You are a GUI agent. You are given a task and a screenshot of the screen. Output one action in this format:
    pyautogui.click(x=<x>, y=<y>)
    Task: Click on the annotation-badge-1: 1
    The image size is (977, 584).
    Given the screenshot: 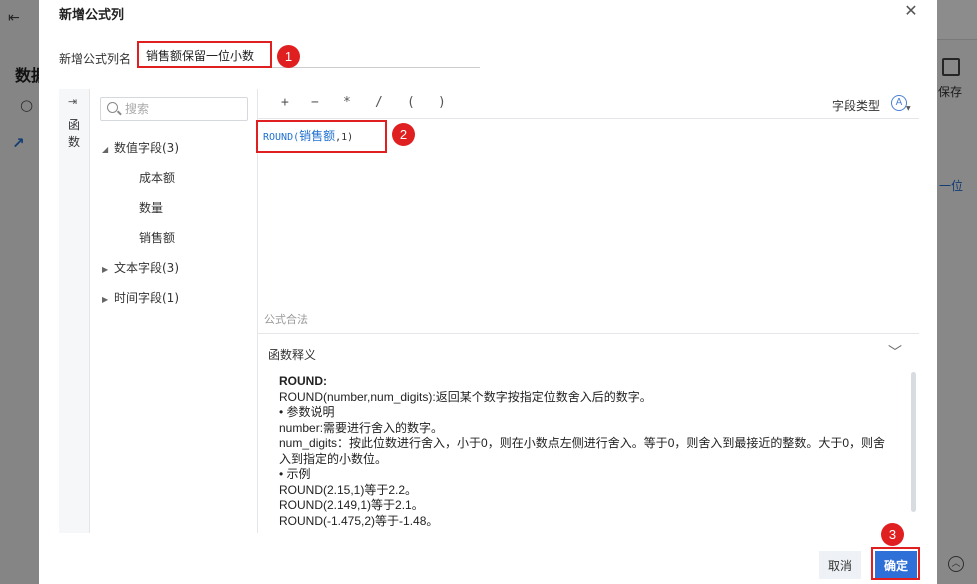 What is the action you would take?
    pyautogui.click(x=288, y=56)
    